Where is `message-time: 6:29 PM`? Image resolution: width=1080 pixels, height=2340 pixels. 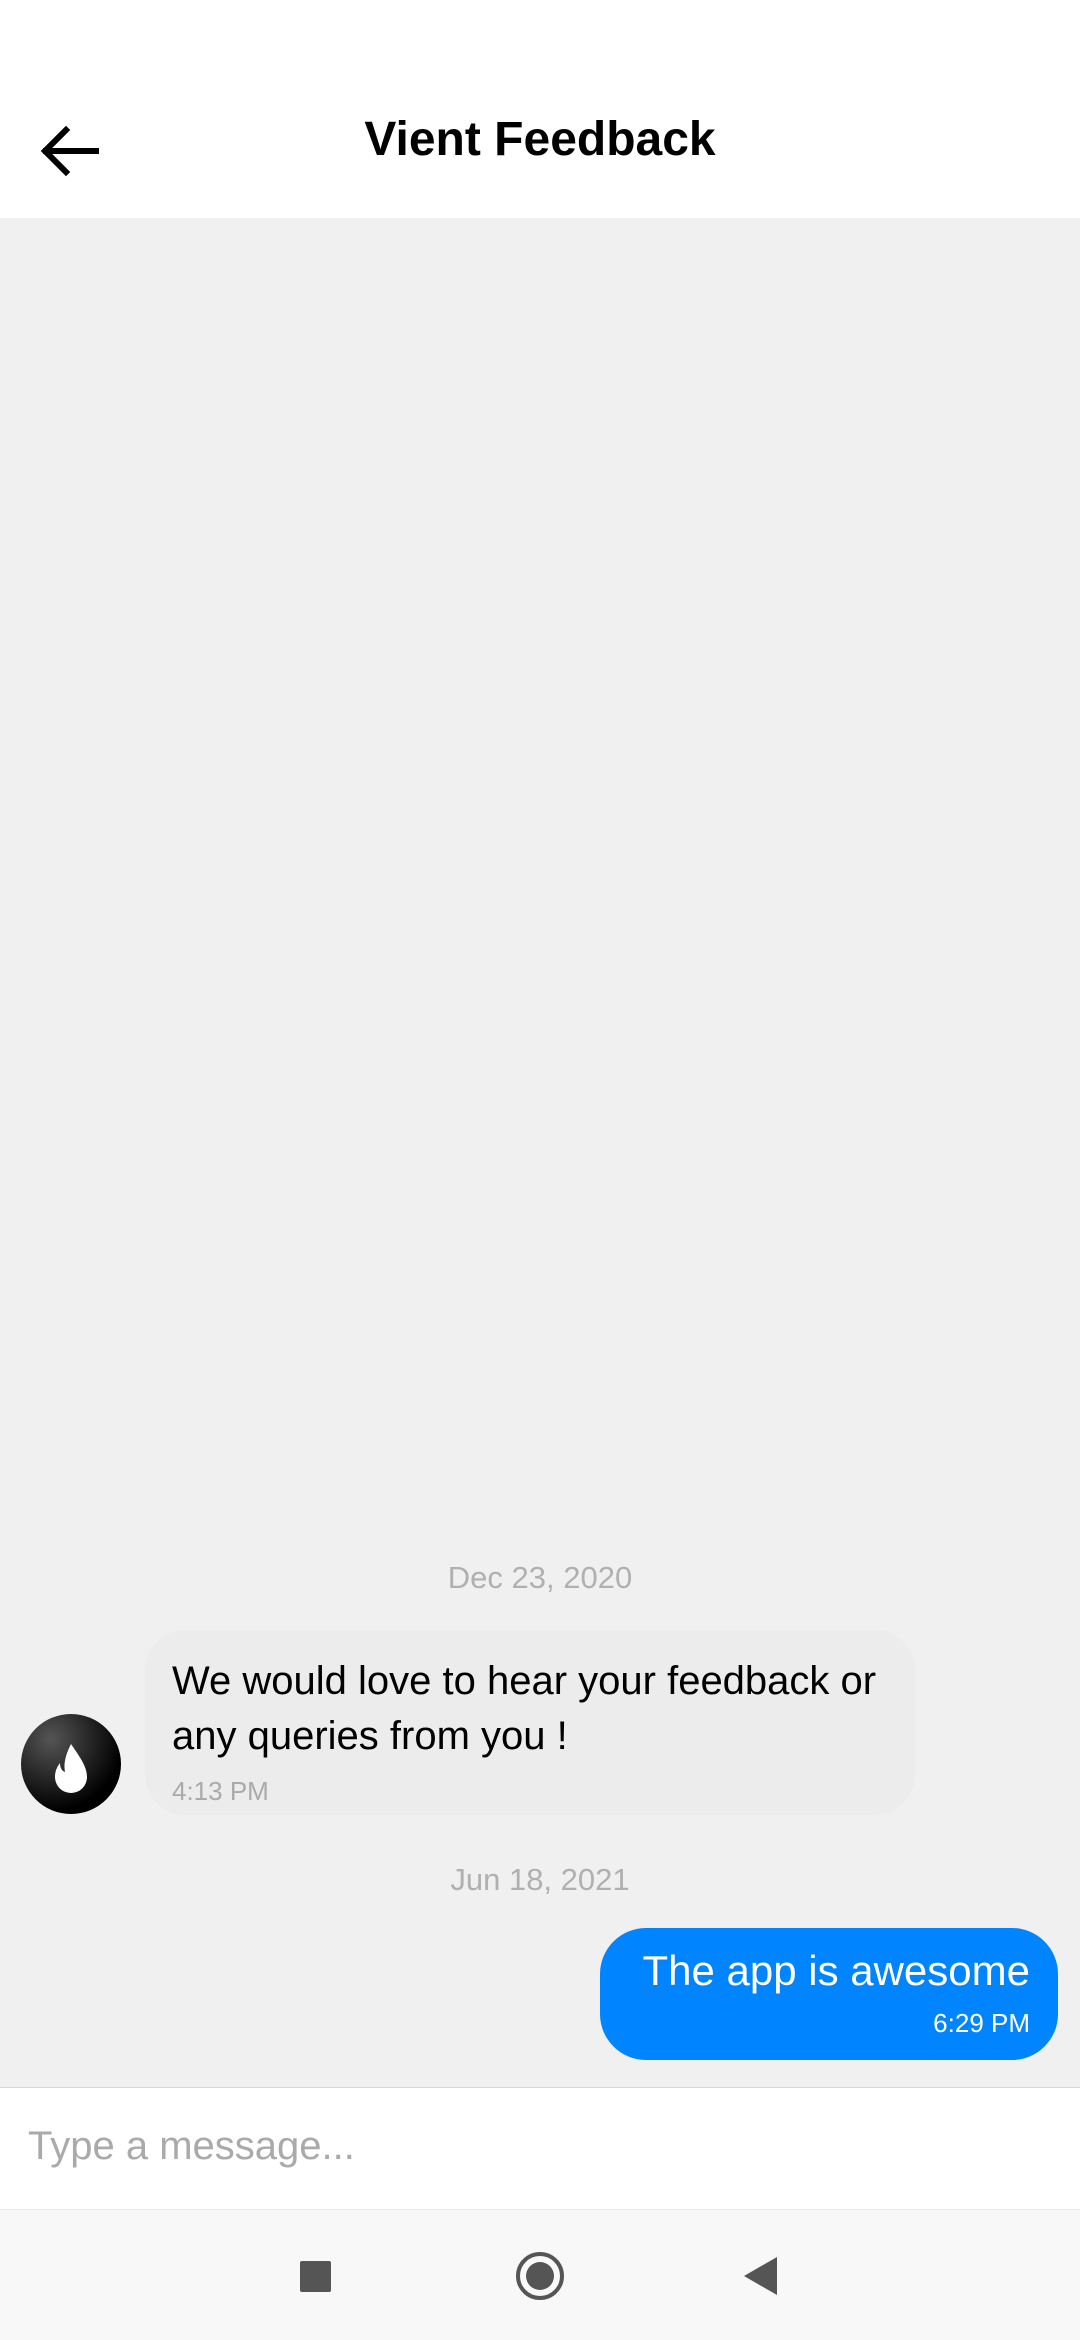
message-time: 6:29 PM is located at coordinates (981, 2023).